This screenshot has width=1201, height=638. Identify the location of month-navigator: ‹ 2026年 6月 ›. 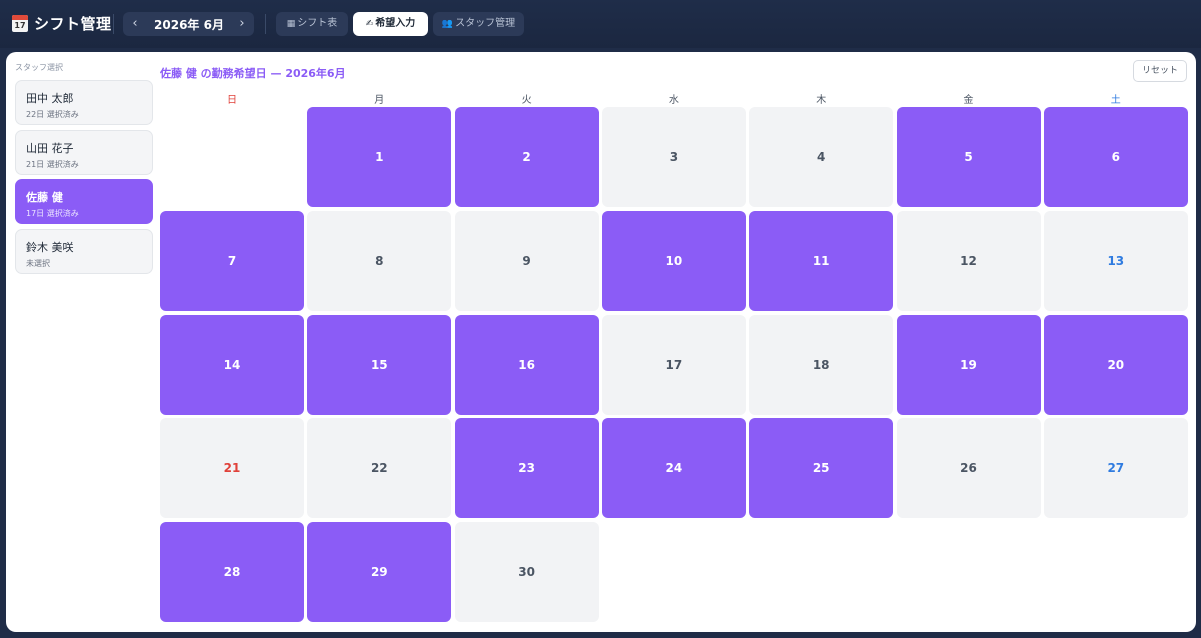
(188, 24).